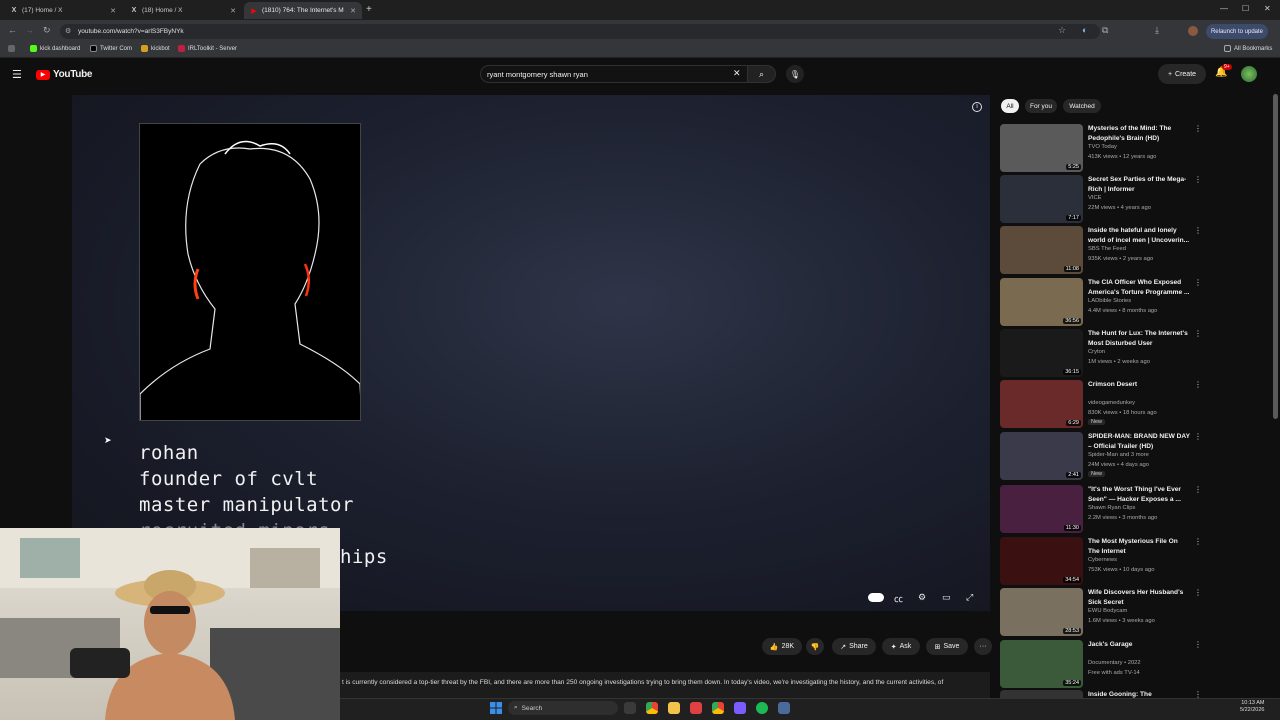 The width and height of the screenshot is (1280, 720). What do you see at coordinates (1245, 8) in the screenshot?
I see `maximize-icon: ☐` at bounding box center [1245, 8].